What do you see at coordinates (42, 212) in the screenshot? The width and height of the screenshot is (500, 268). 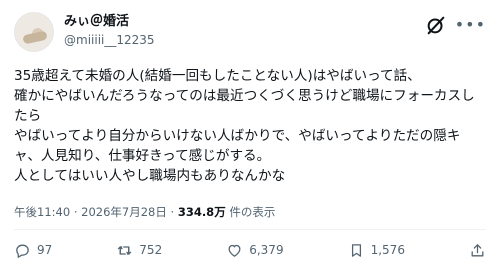 I see `post-time: 午後11:40` at bounding box center [42, 212].